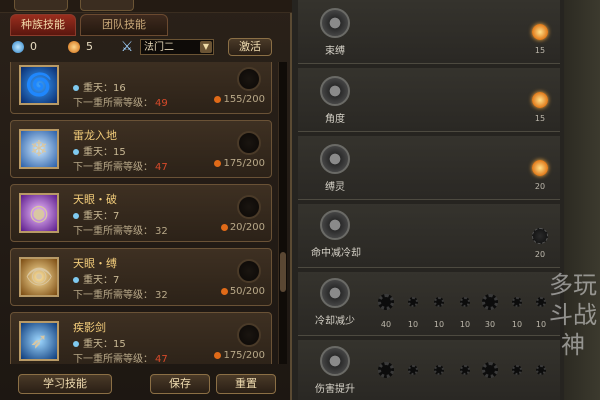 Image resolution: width=600 pixels, height=400 pixels. I want to click on skill-cost: 155/200, so click(239, 99).